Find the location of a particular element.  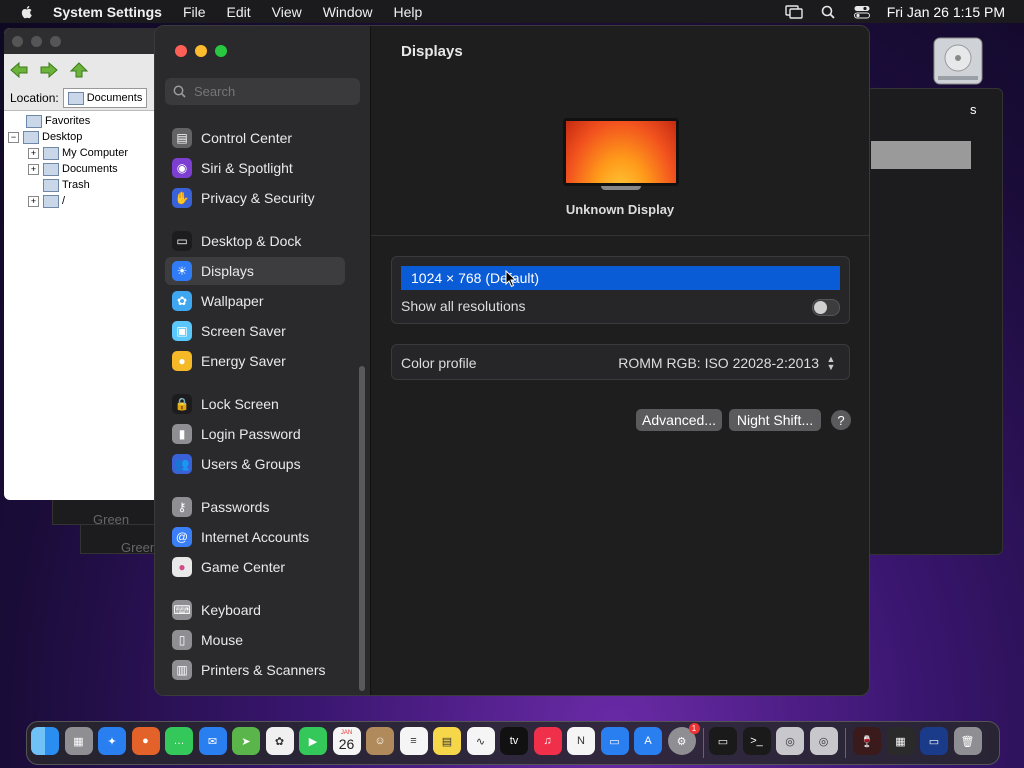

freeform-icon: ∿ is located at coordinates (480, 741).